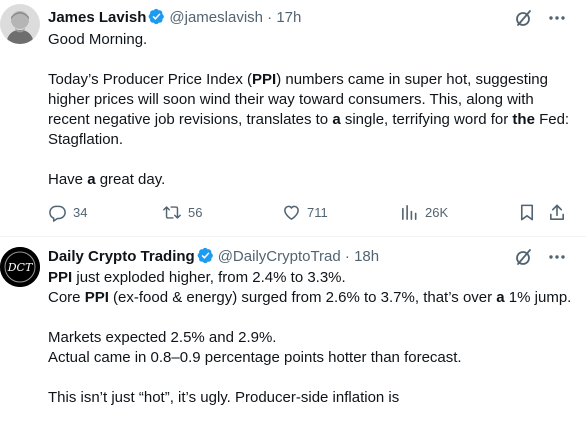 Image resolution: width=586 pixels, height=423 pixels. Describe the element at coordinates (523, 119) in the screenshot. I see `text-bold: the` at that location.